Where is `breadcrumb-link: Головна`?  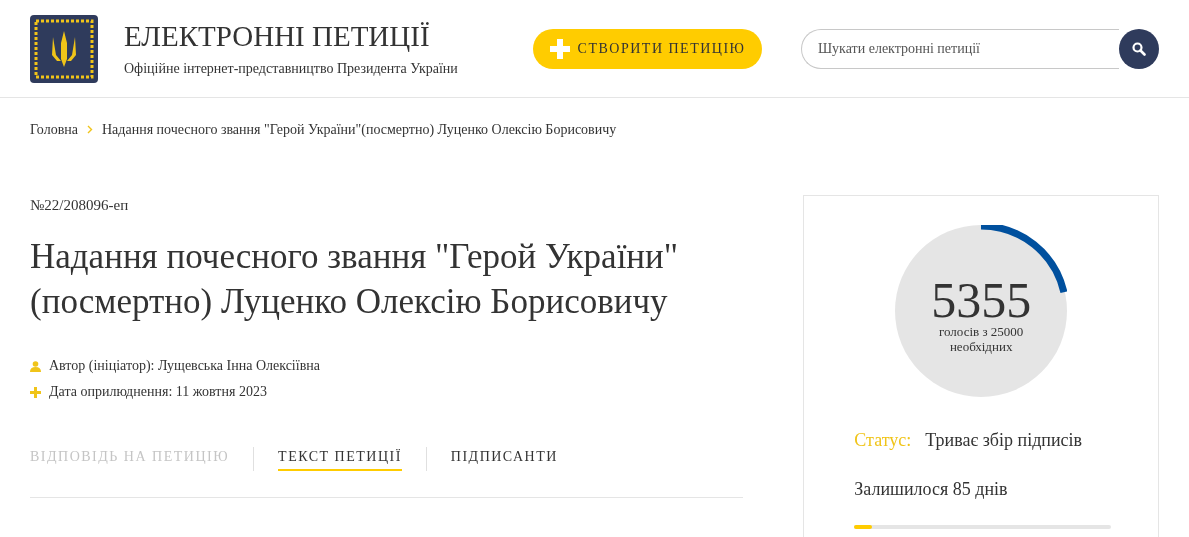
breadcrumb-link: Головна is located at coordinates (54, 129).